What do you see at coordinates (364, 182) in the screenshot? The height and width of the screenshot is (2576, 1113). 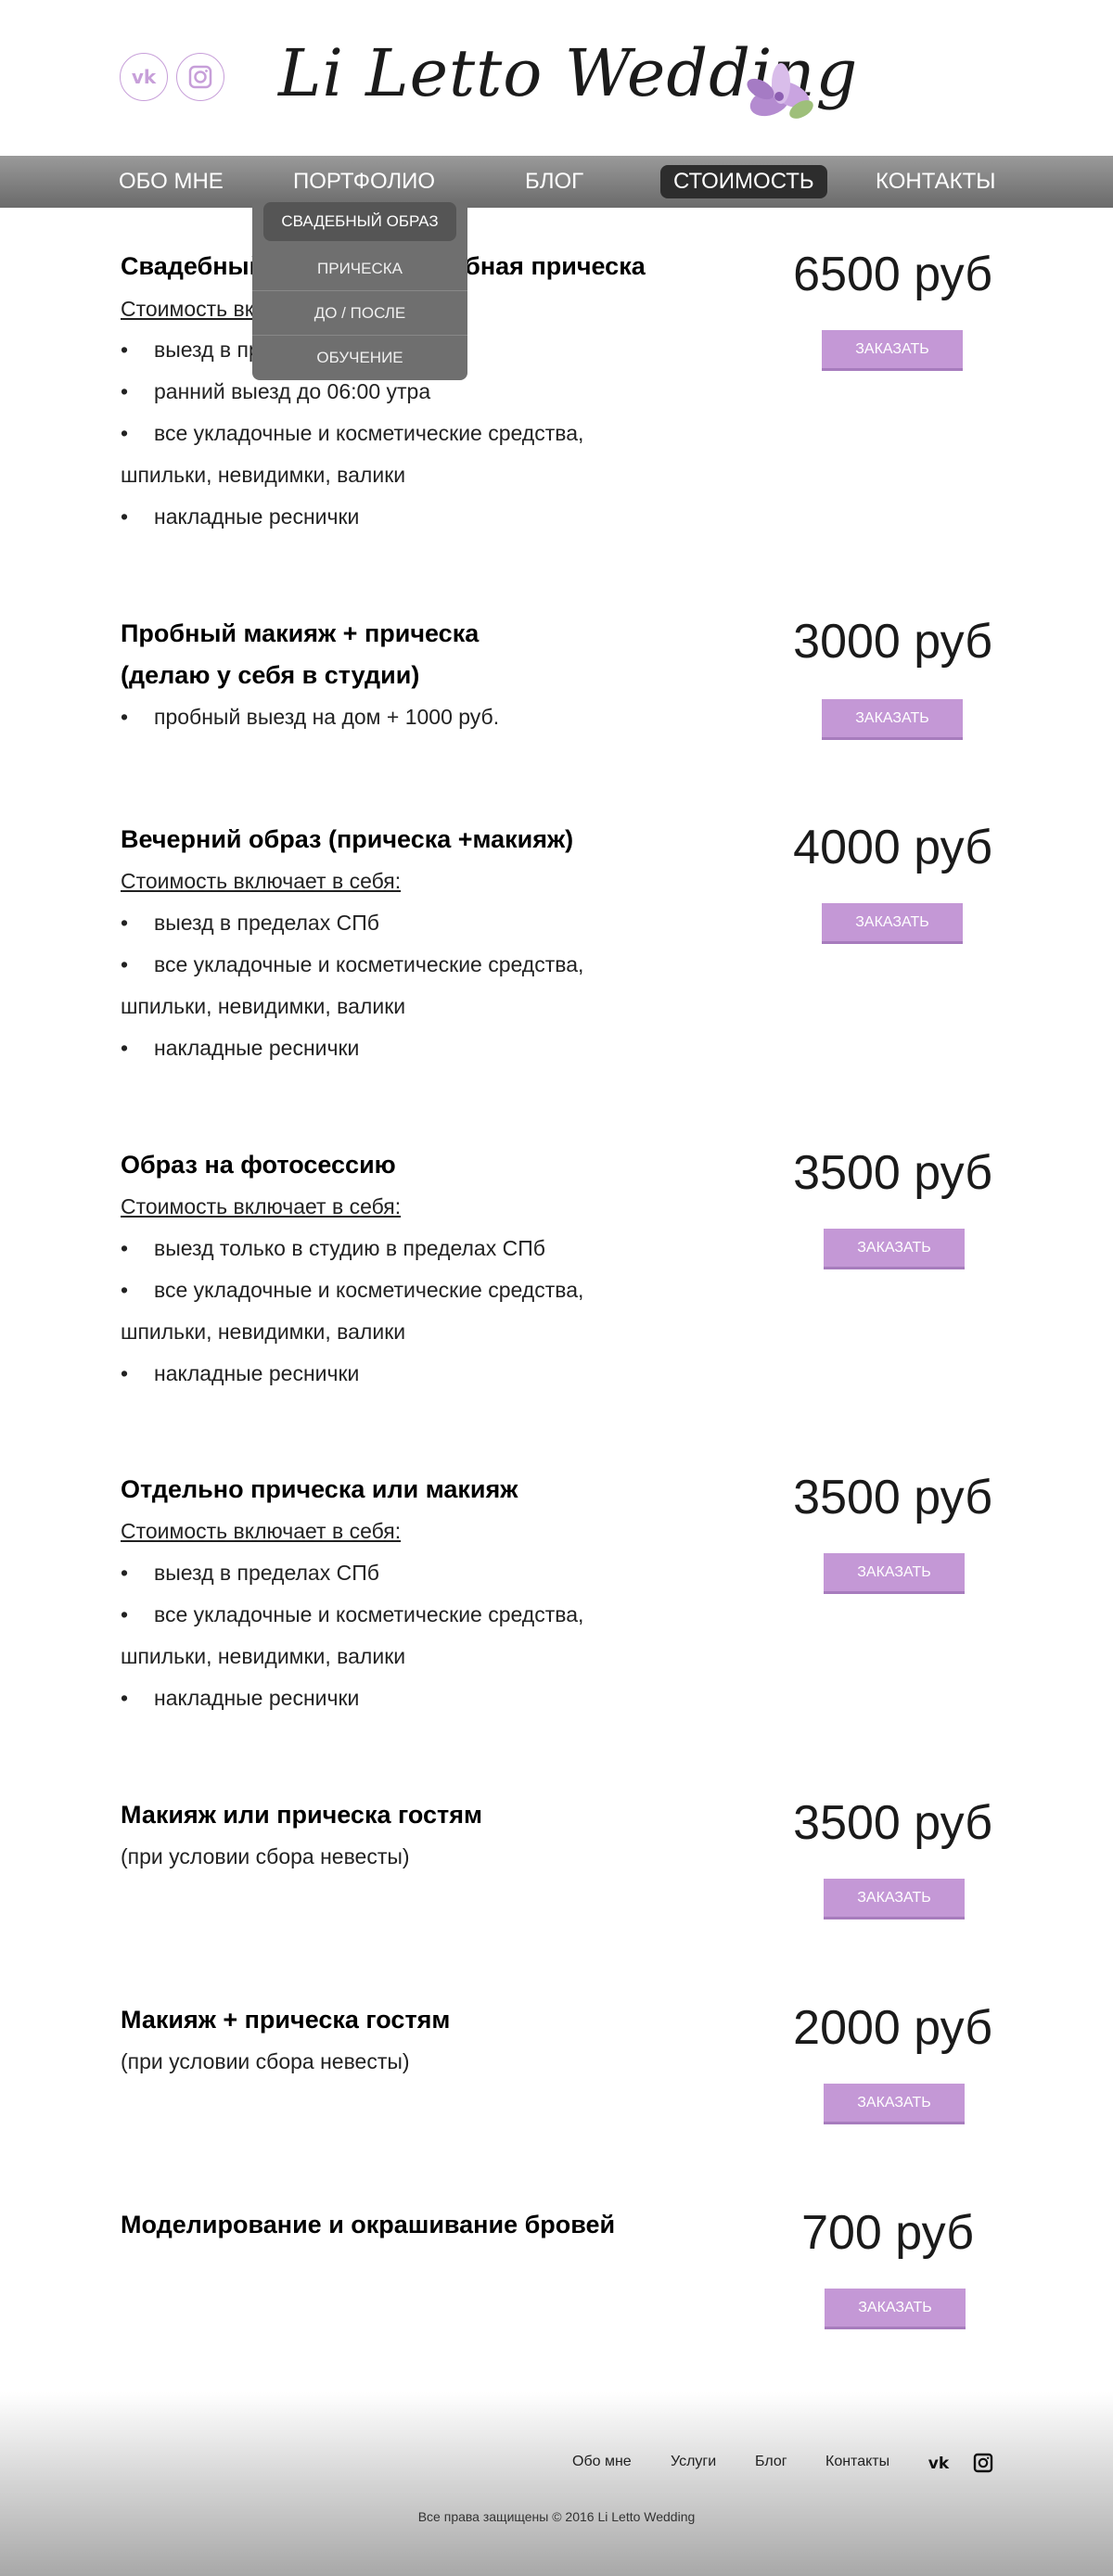 I see `nav-item-portfolio: ПОРТФОЛИО` at bounding box center [364, 182].